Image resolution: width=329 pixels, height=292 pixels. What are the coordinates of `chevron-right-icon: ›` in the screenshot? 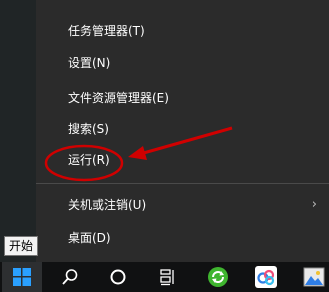 It's located at (314, 204).